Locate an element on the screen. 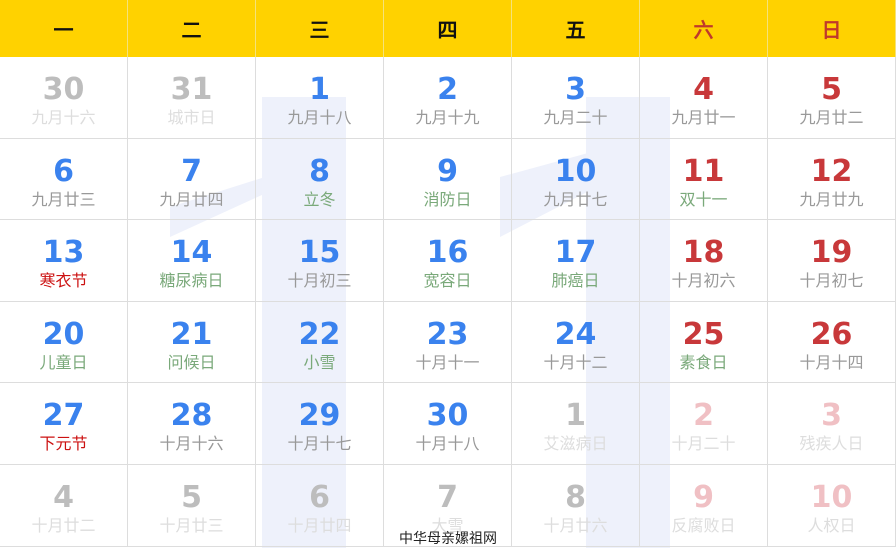 Image resolution: width=896 pixels, height=548 pixels. day-label: 九月廿一 is located at coordinates (703, 117).